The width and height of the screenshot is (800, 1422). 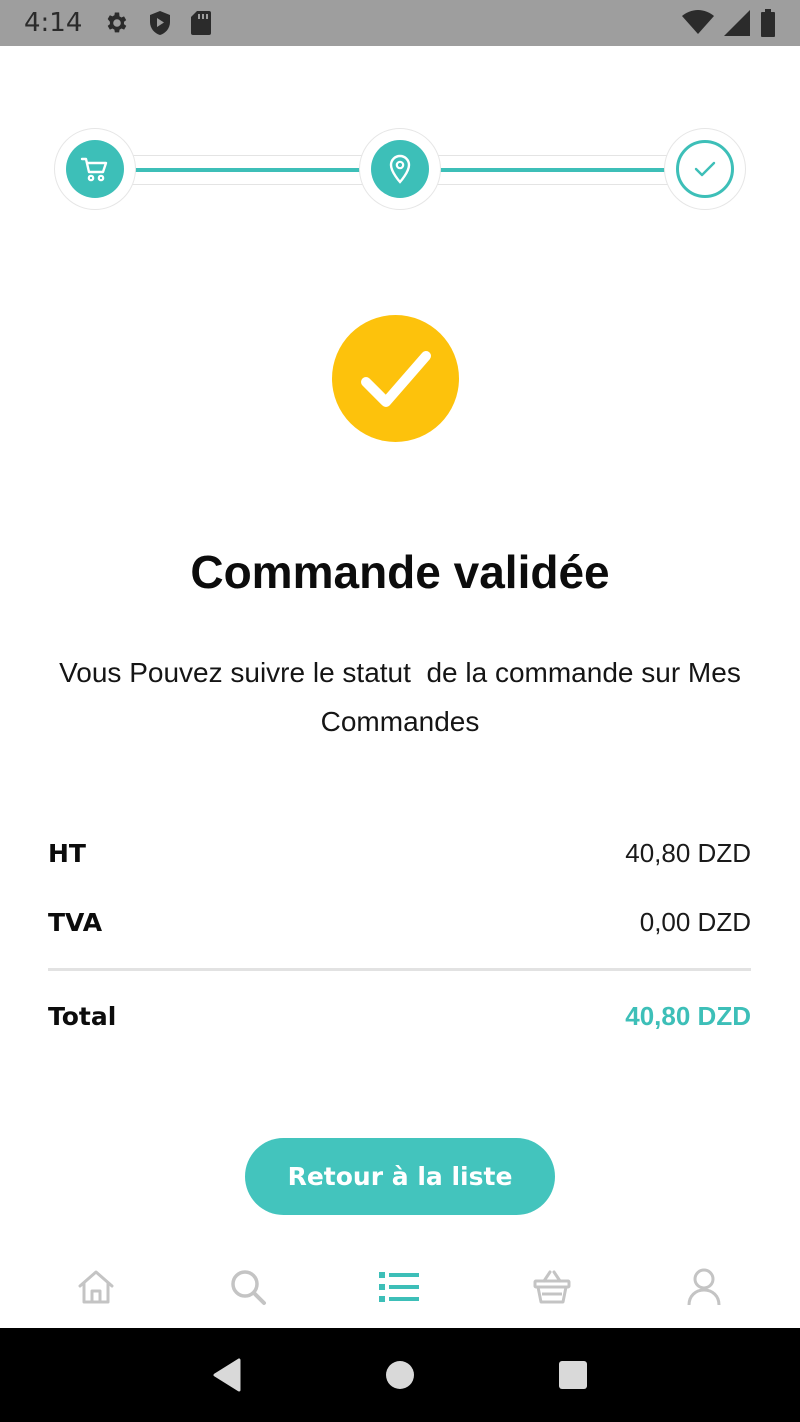 What do you see at coordinates (737, 23) in the screenshot?
I see `signal-icon` at bounding box center [737, 23].